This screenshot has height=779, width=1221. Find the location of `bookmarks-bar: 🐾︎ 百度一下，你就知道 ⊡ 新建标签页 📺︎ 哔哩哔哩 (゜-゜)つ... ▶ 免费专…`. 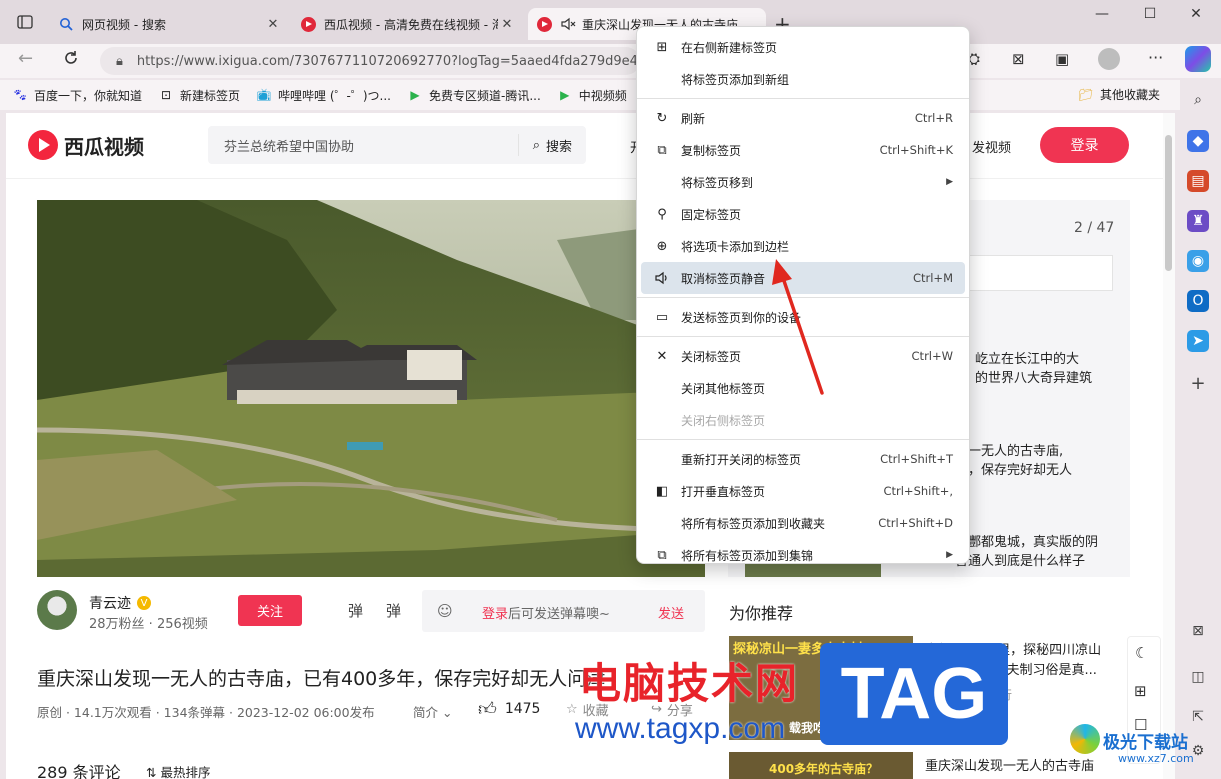

bookmarks-bar: 🐾︎ 百度一下，你就知道 ⊡ 新建标签页 📺︎ 哔哩哔哩 (゜-゜)つ... ▶ 免费专… is located at coordinates (590, 95).